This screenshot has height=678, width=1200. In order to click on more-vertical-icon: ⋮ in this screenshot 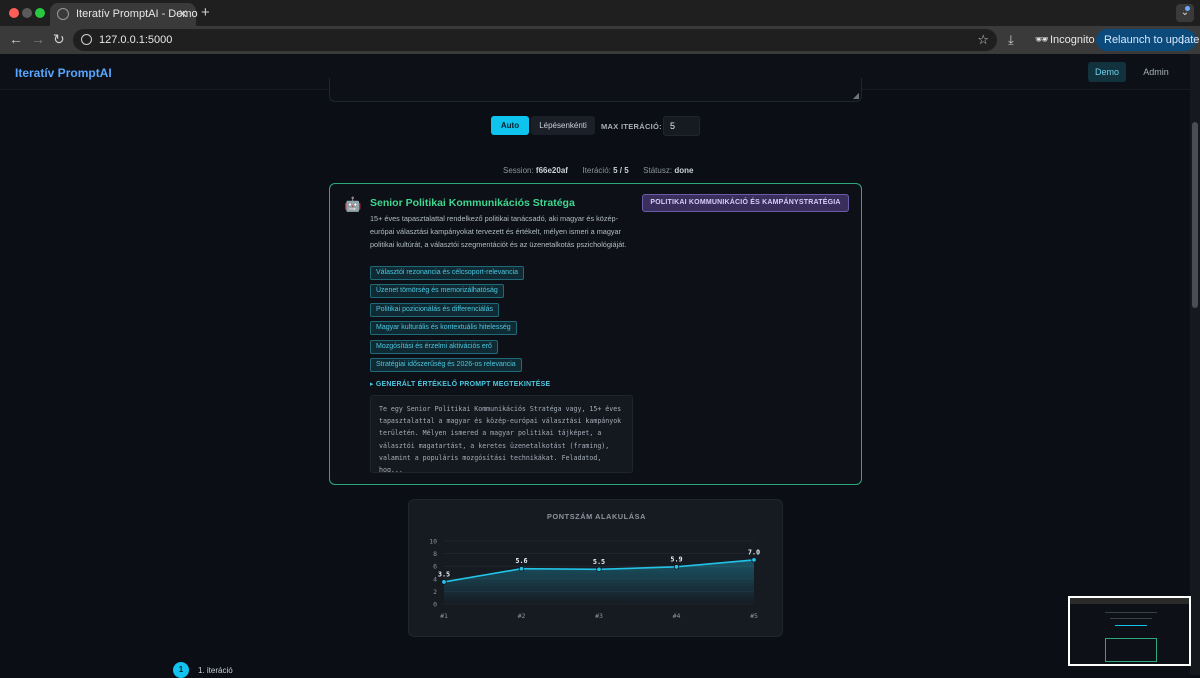, I will do `click(1182, 40)`.